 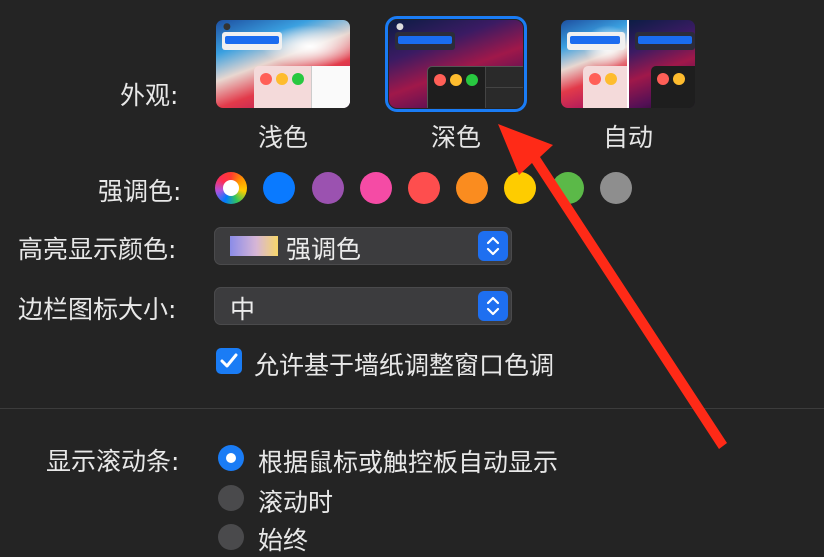 I want to click on appearance-light-option: ●, so click(x=283, y=64).